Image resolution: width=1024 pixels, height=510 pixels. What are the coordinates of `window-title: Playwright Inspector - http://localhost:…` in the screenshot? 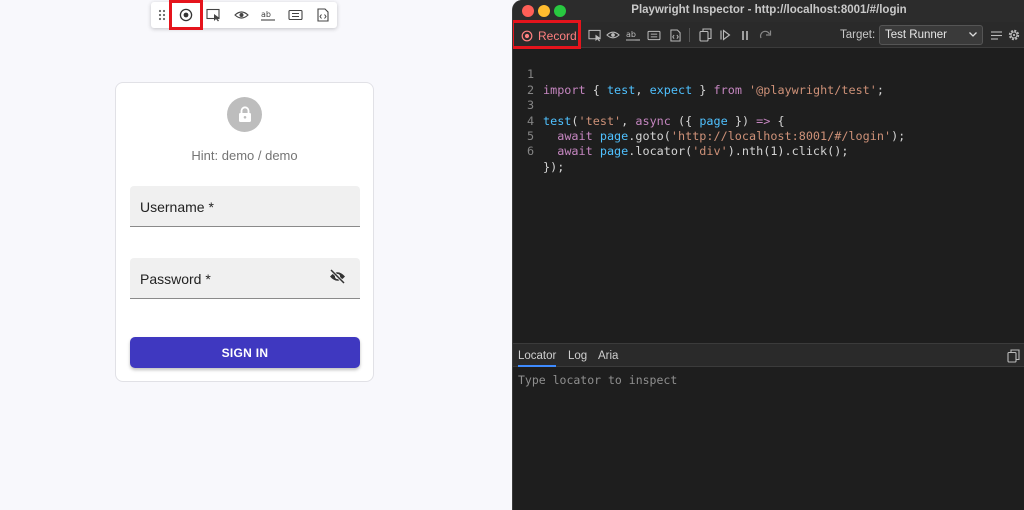 It's located at (769, 10).